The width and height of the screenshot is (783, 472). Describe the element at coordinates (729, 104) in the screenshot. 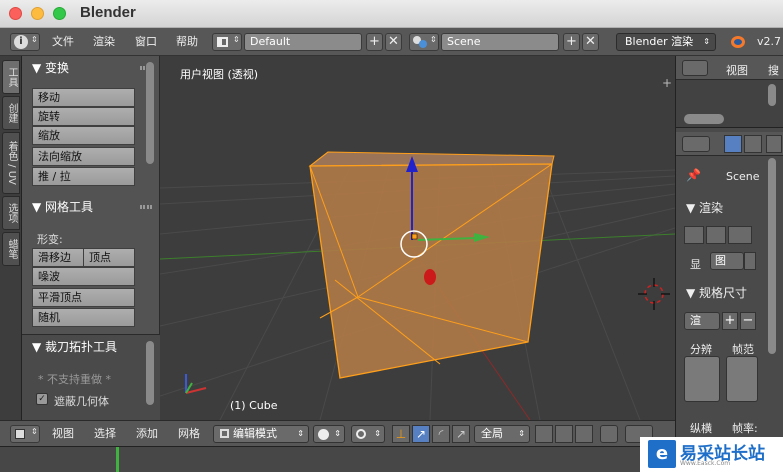

I see `outliner-area` at that location.